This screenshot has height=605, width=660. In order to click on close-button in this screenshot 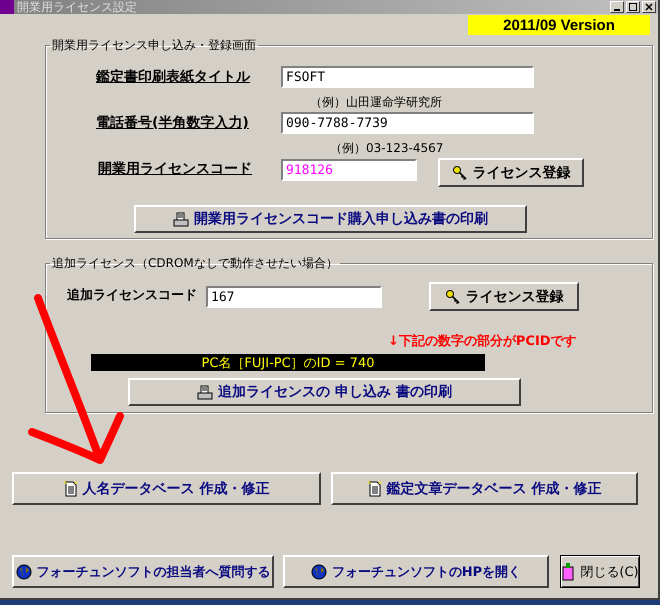, I will do `click(649, 7)`.